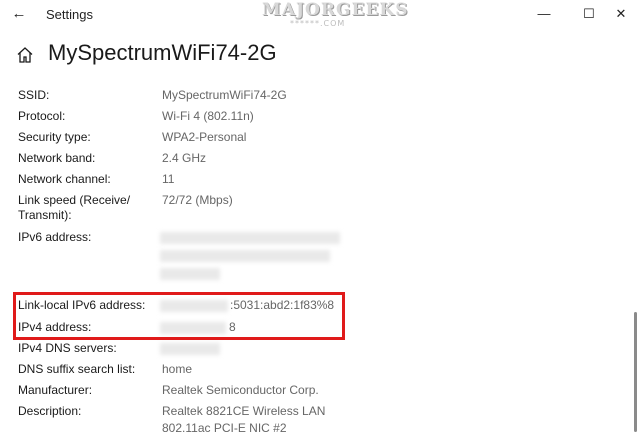 Image resolution: width=640 pixels, height=444 pixels. What do you see at coordinates (244, 411) in the screenshot?
I see `property-value: Realtek 8821CE Wireless LAN` at bounding box center [244, 411].